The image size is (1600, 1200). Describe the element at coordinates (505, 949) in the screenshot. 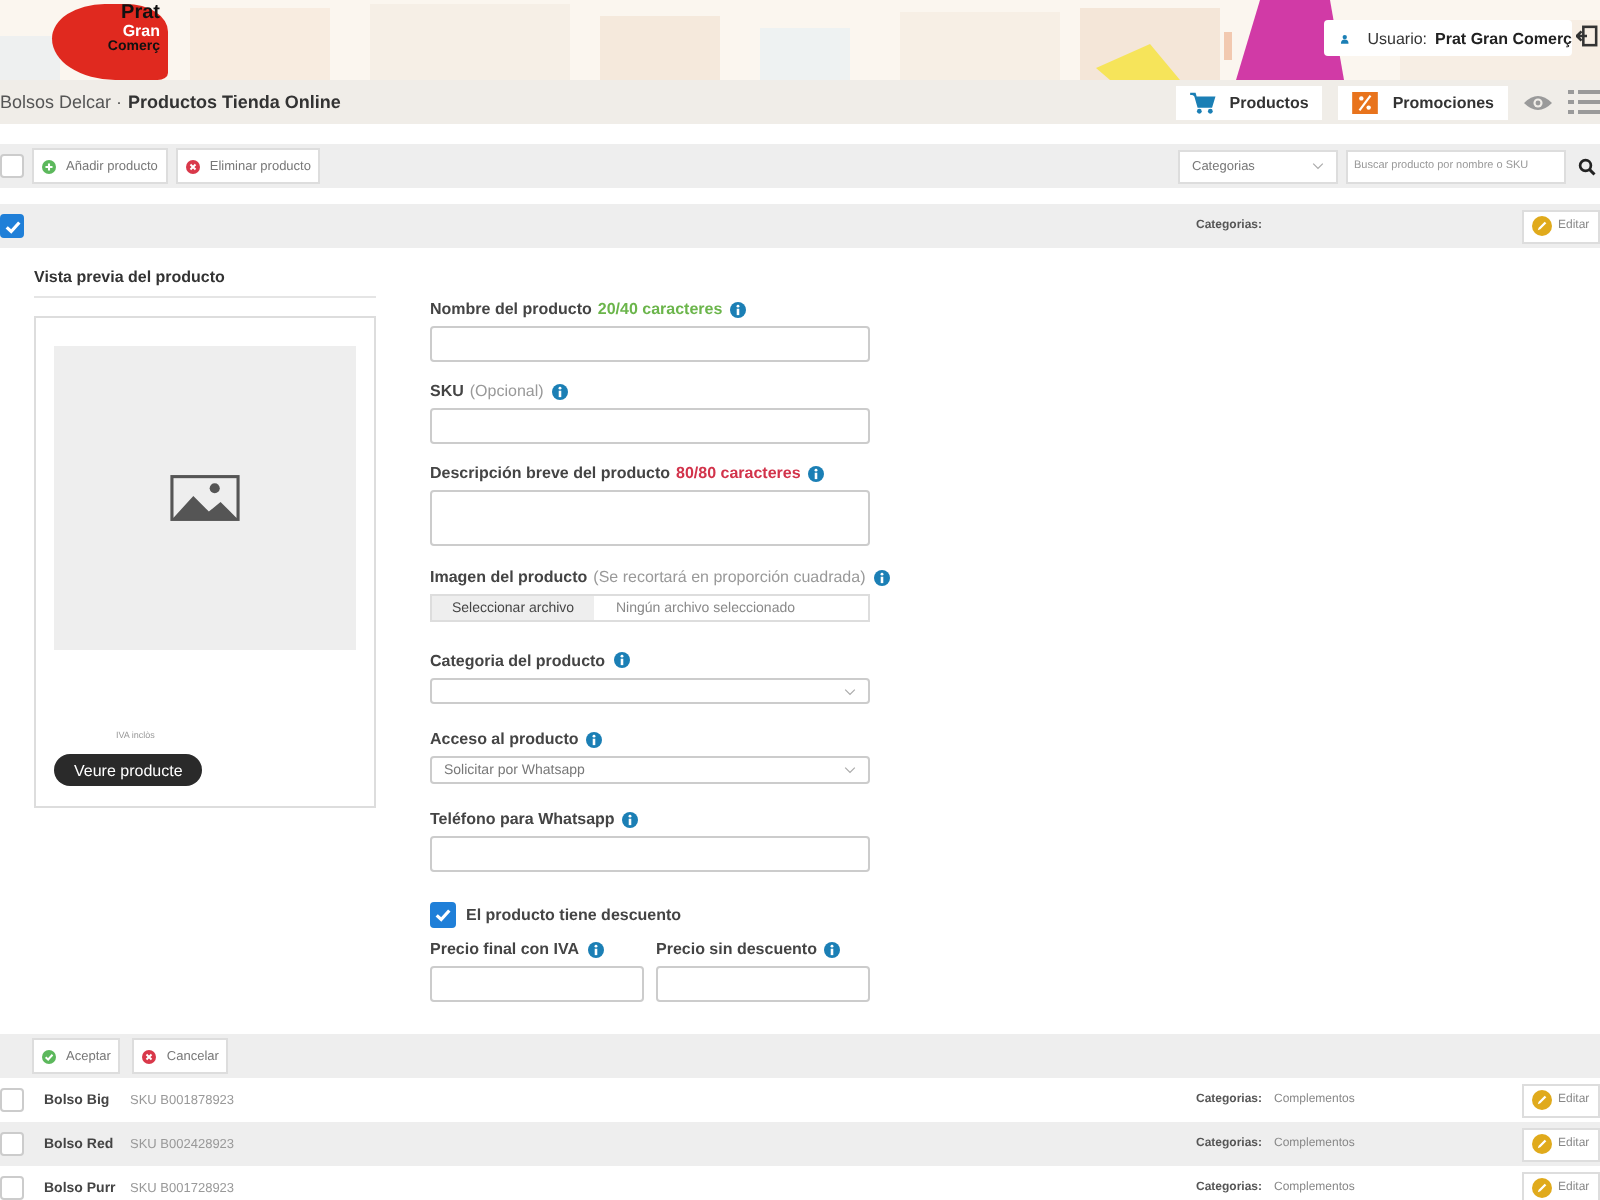

I see `field-label: Precio final con IVA` at that location.